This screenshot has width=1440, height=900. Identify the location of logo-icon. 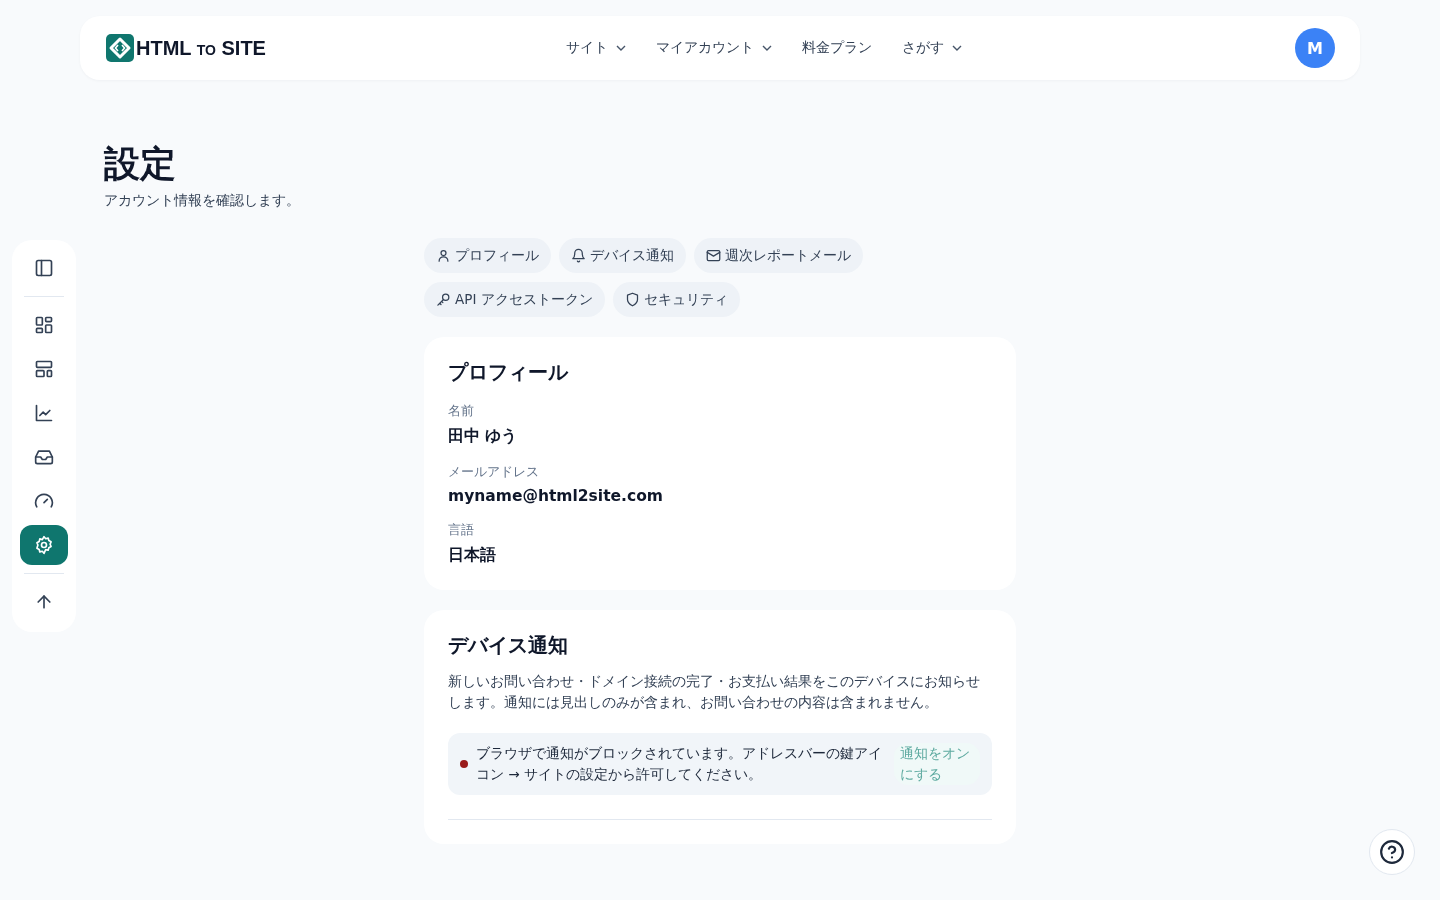
(120, 48).